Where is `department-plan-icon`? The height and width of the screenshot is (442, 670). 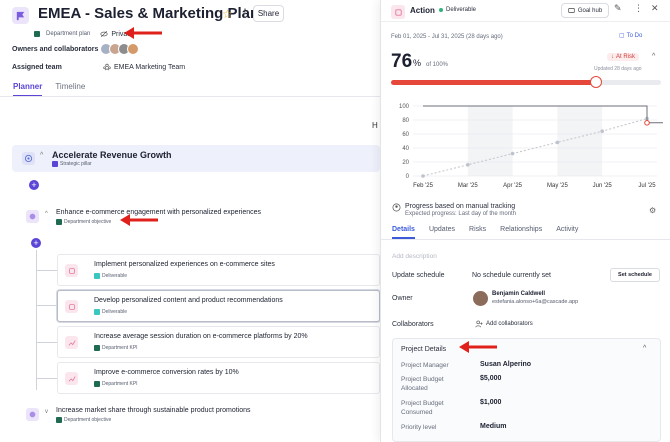 department-plan-icon is located at coordinates (37, 34).